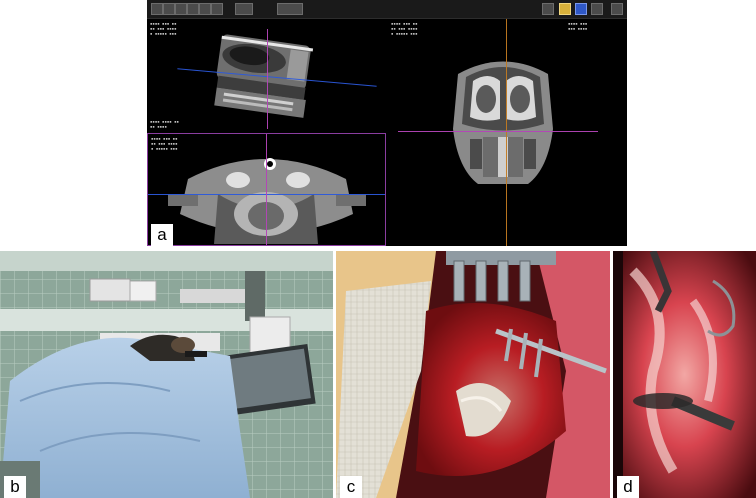  Describe the element at coordinates (157, 9) in the screenshot. I see `pointer-tool-icon` at that location.